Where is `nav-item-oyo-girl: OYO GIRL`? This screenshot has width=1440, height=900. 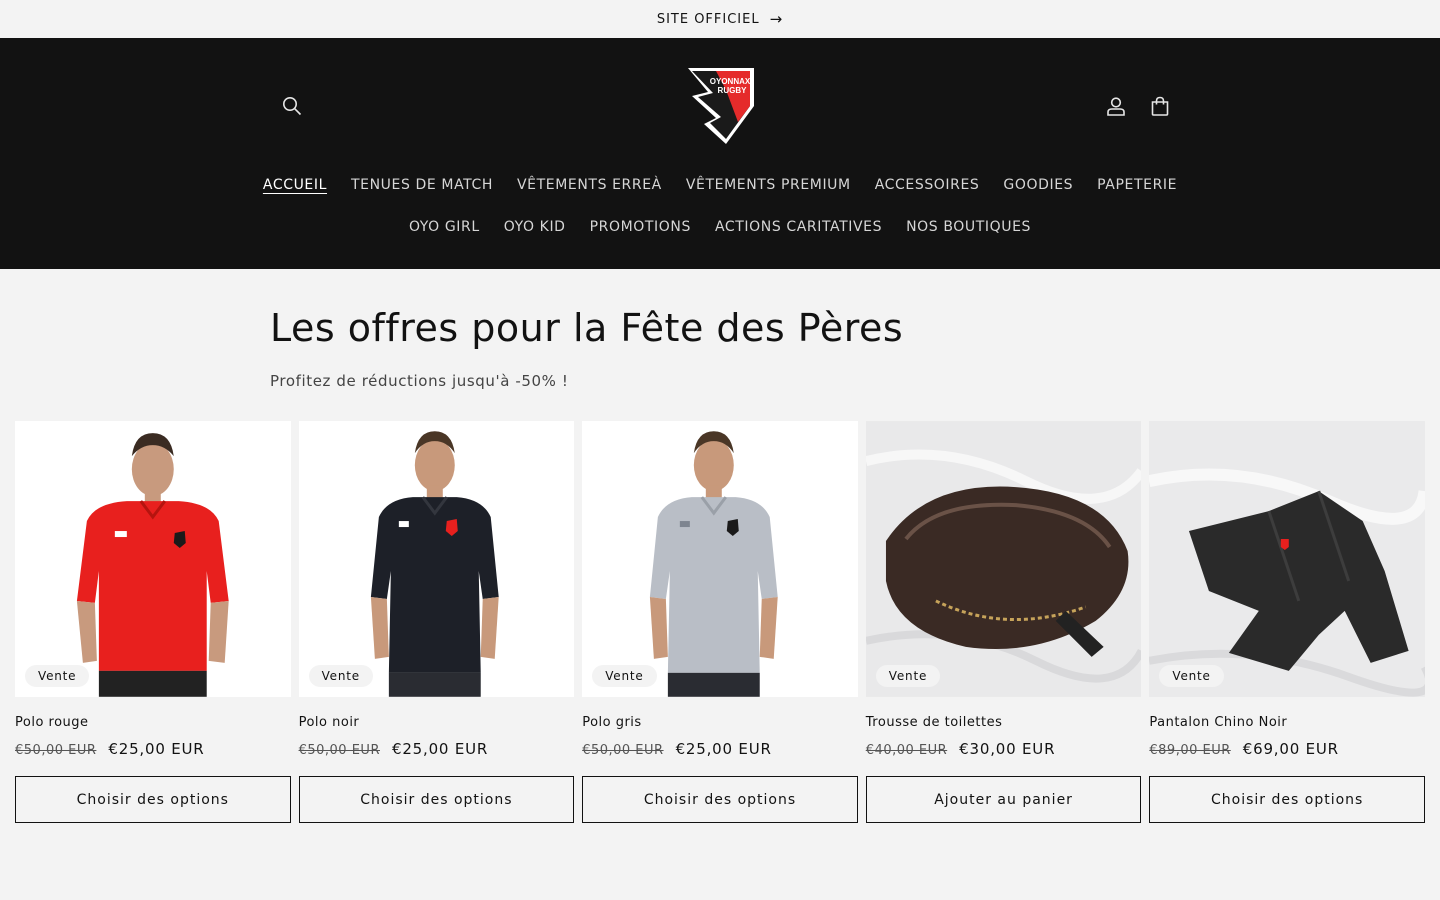
nav-item-oyo-girl: OYO GIRL is located at coordinates (444, 227).